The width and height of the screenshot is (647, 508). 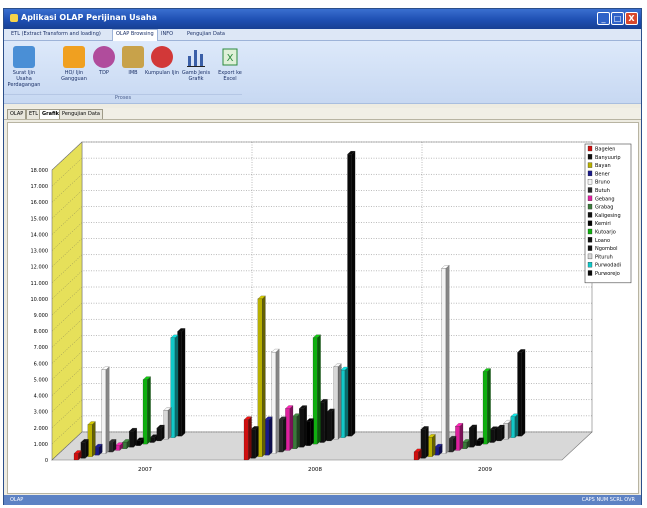 I want to click on legend-label: Bagelen, so click(x=605, y=150).